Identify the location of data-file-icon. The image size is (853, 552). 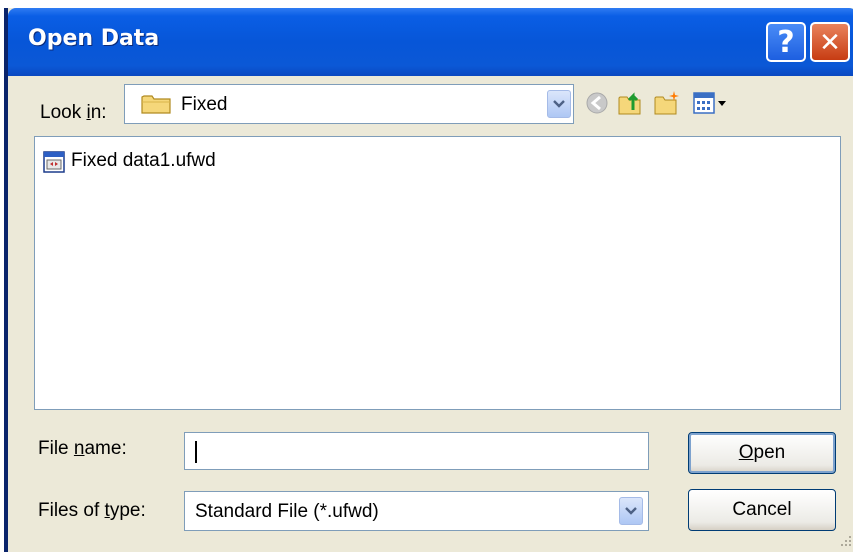
(54, 162).